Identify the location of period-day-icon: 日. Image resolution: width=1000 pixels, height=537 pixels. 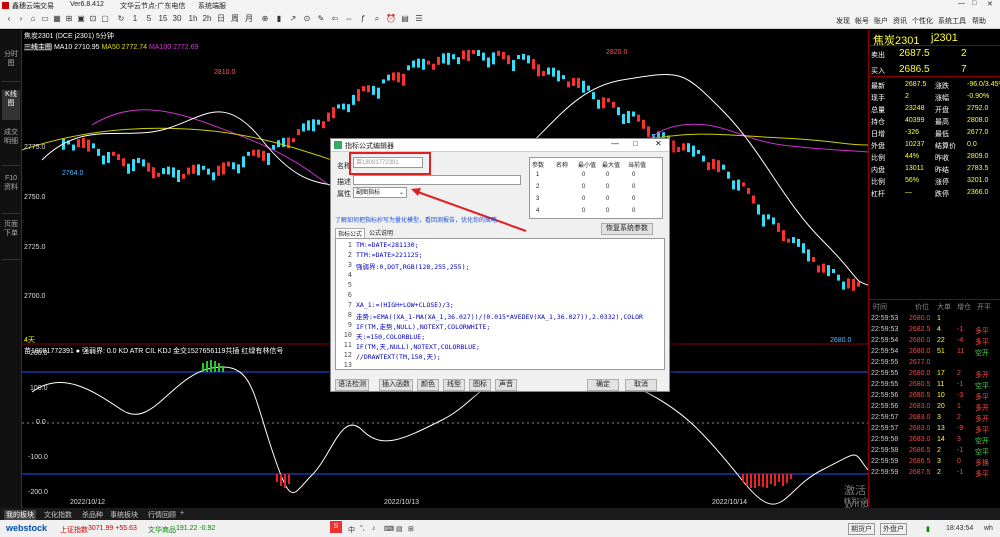
(221, 19).